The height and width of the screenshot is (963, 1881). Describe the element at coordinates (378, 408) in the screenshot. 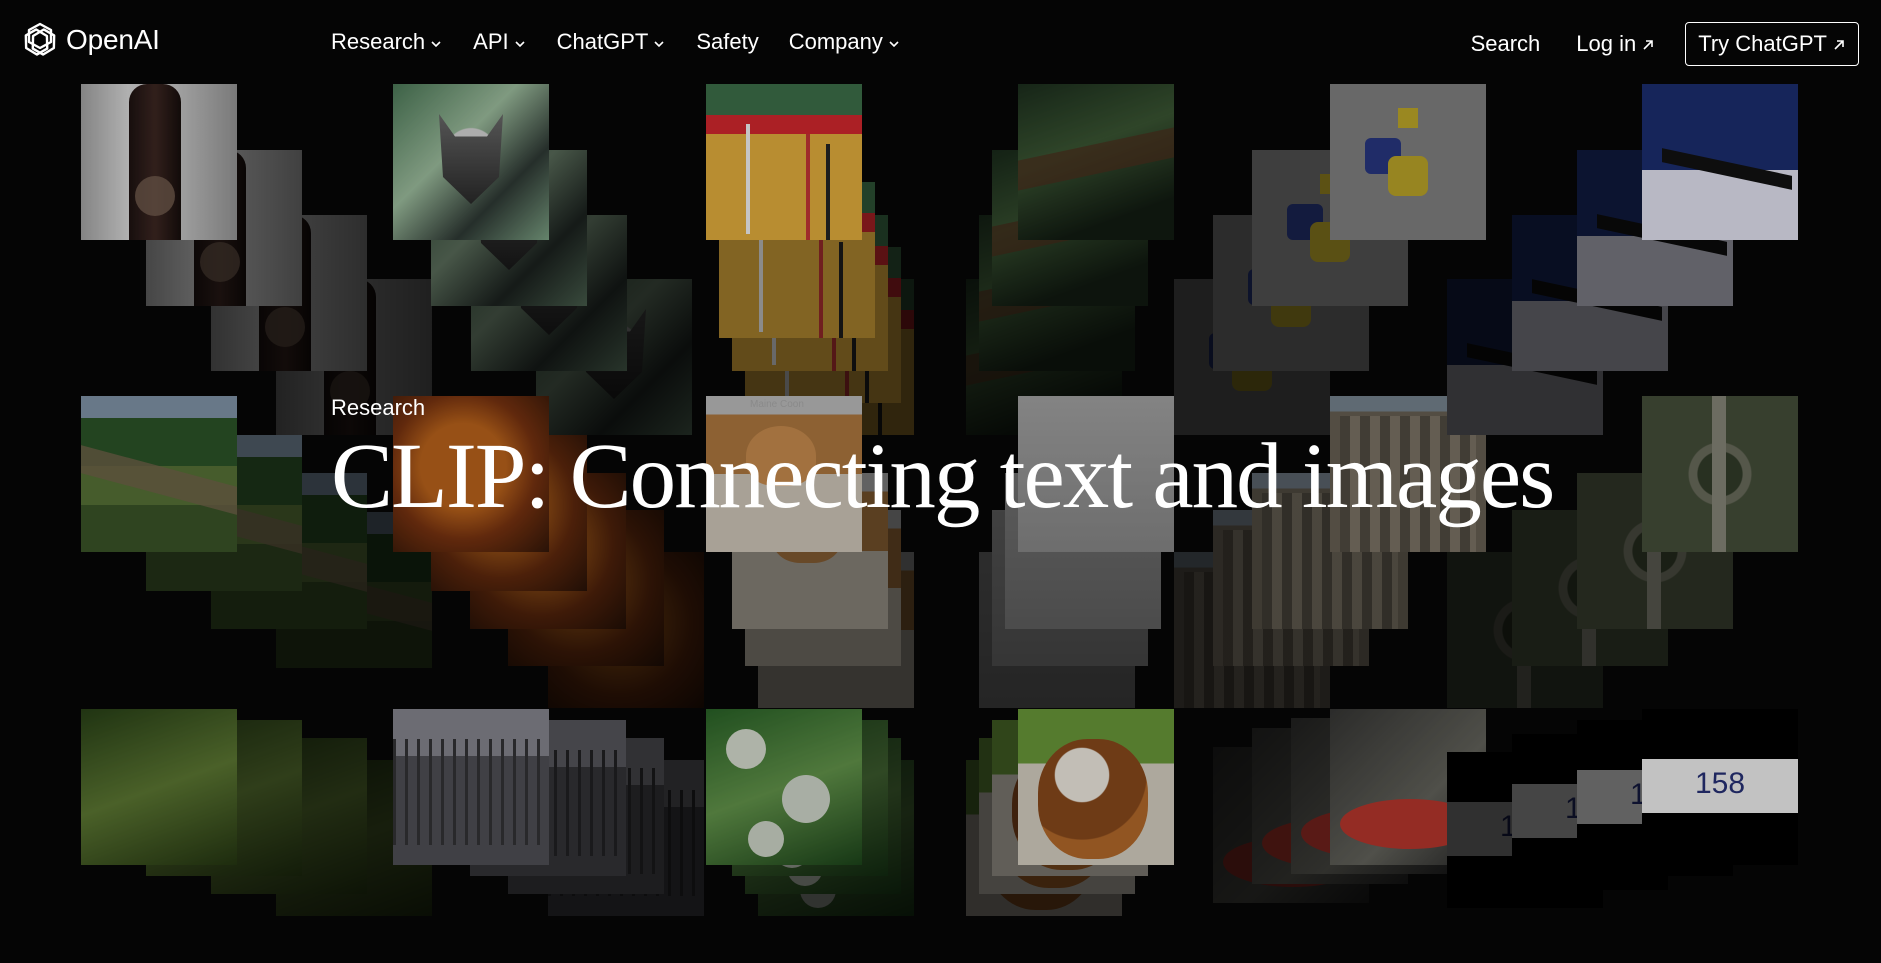

I see `hero-category-label: Research` at that location.